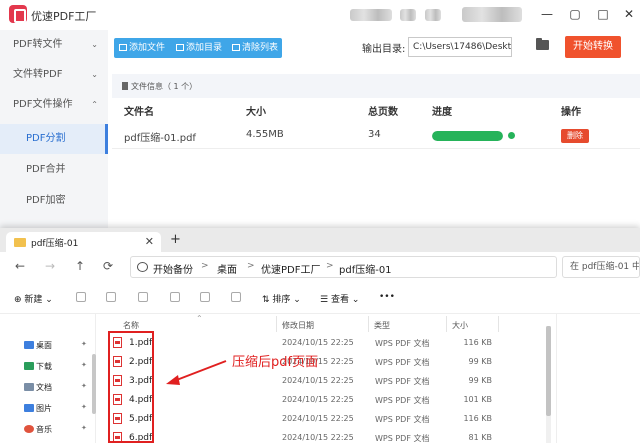  What do you see at coordinates (290, 268) in the screenshot?
I see `breadcrumb-item: 优速PDF工厂` at bounding box center [290, 268].